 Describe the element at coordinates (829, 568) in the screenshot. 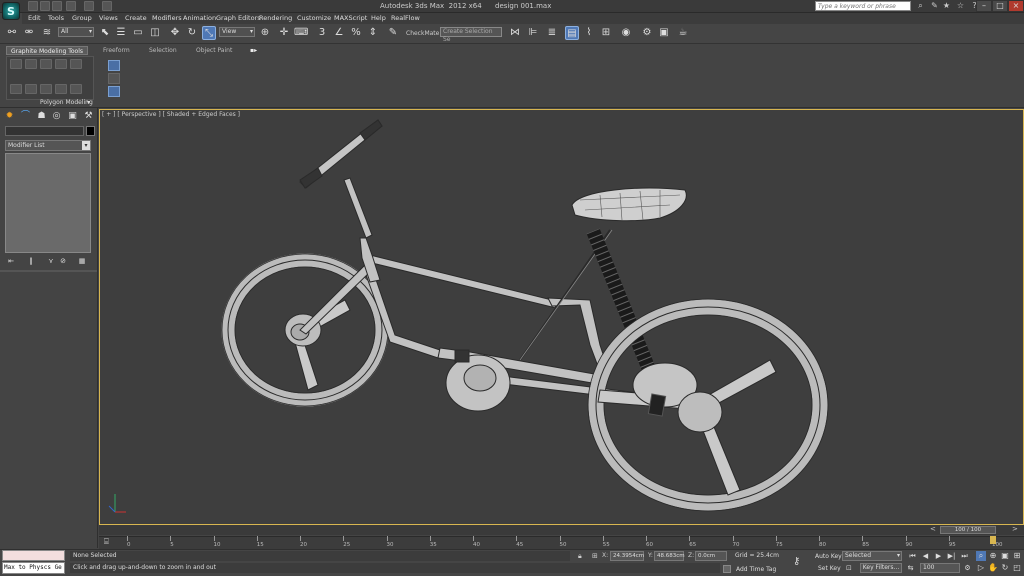

I see `set-key-button: Set Key` at that location.